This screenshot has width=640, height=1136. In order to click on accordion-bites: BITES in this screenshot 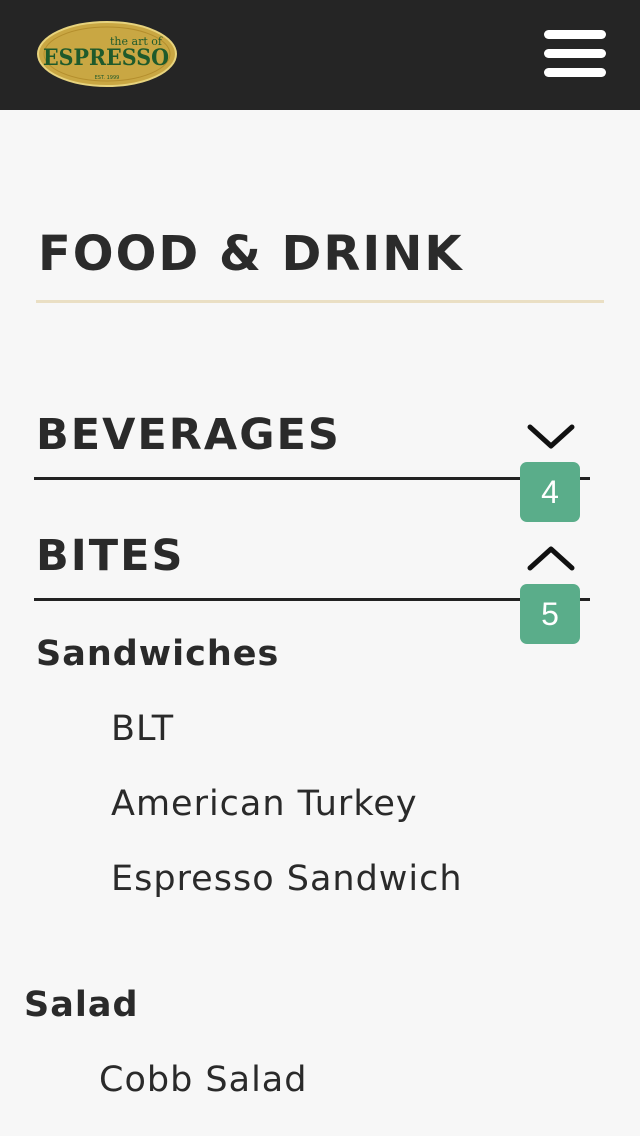, I will do `click(312, 566)`.